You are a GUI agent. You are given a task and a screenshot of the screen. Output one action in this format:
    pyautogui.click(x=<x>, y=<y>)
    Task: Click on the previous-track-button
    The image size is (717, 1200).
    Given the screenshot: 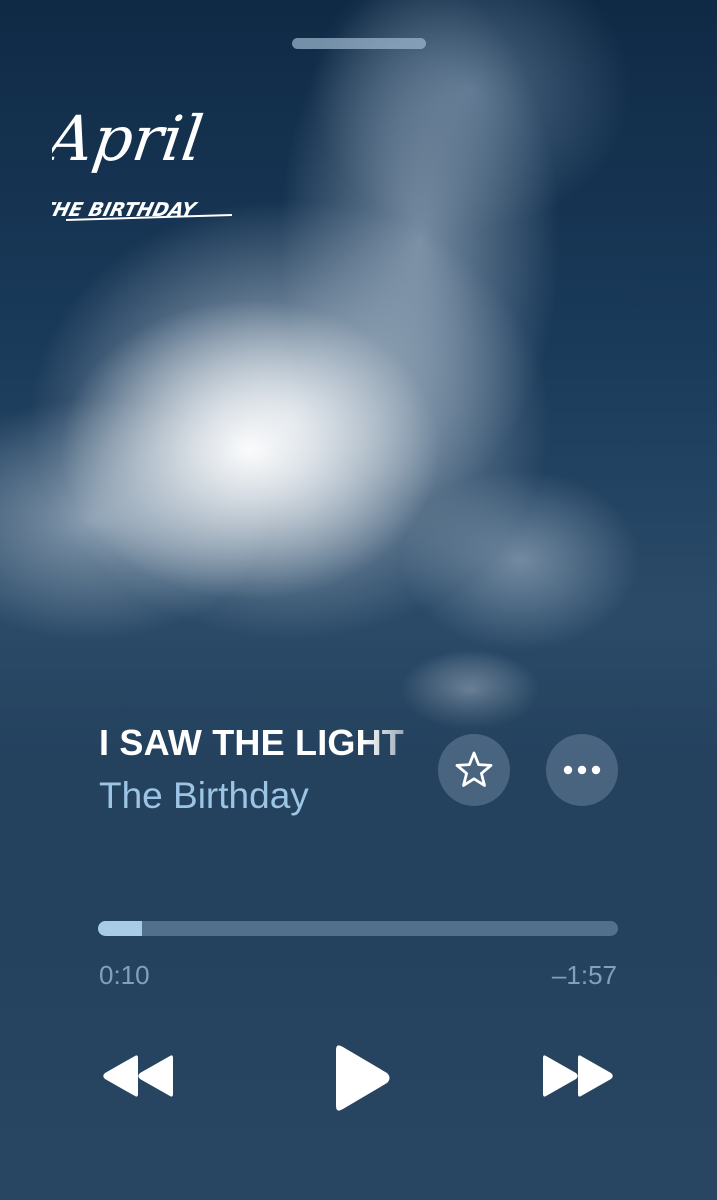 What is the action you would take?
    pyautogui.click(x=138, y=1076)
    